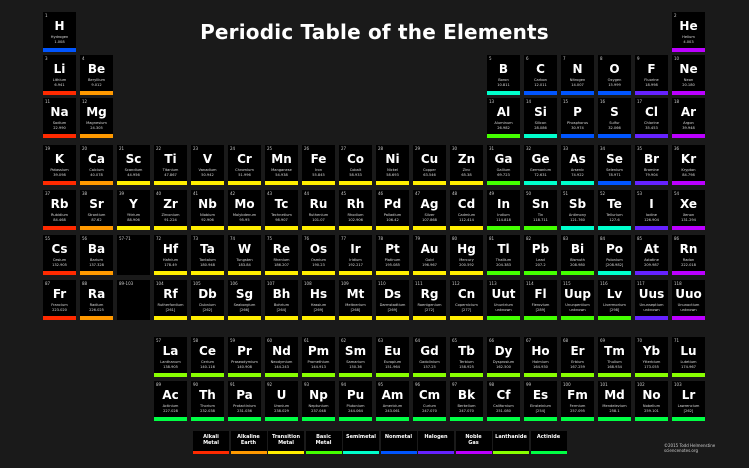 The width and height of the screenshot is (749, 468). Describe the element at coordinates (133, 210) in the screenshot. I see `element-y: 39 Y Yttrium 88.906` at that location.